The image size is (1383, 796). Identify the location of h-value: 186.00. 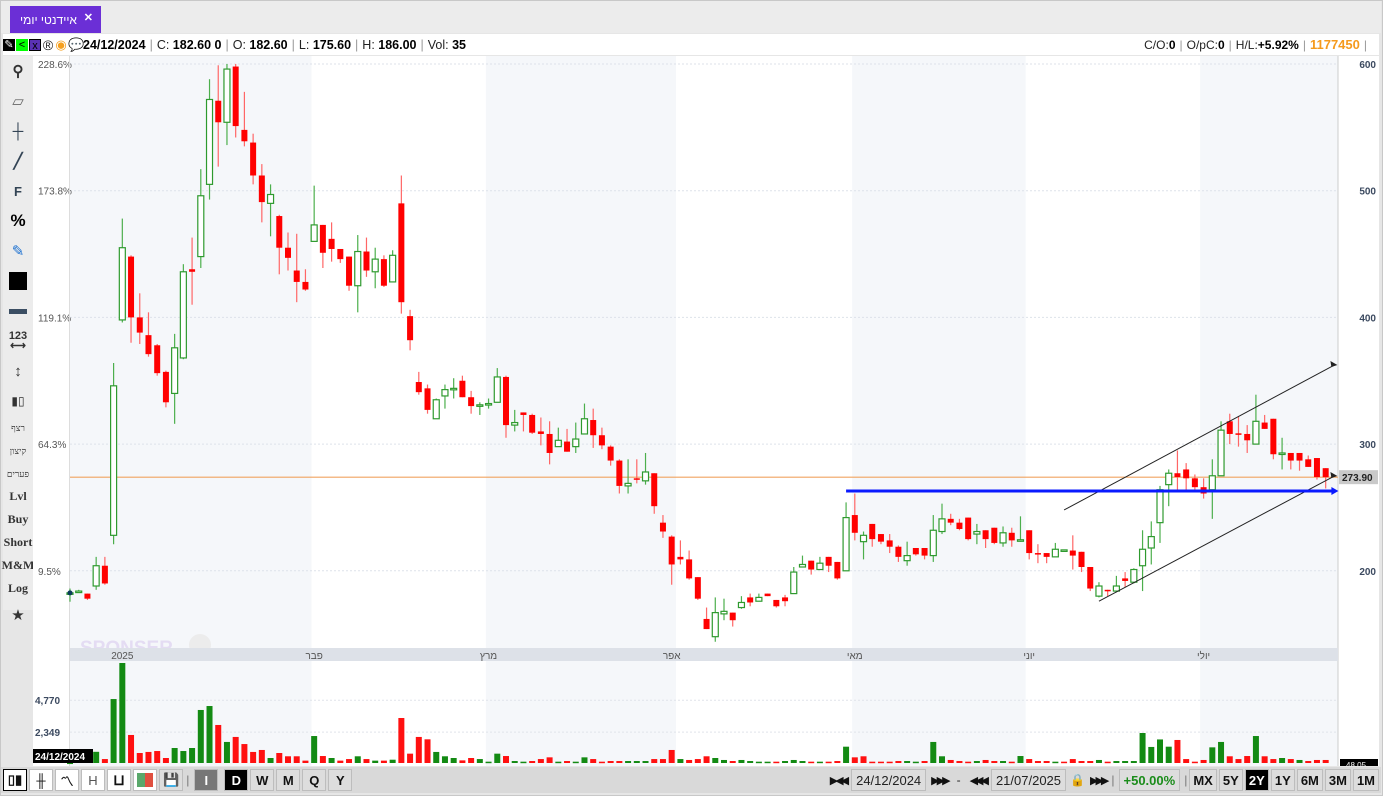
(397, 44).